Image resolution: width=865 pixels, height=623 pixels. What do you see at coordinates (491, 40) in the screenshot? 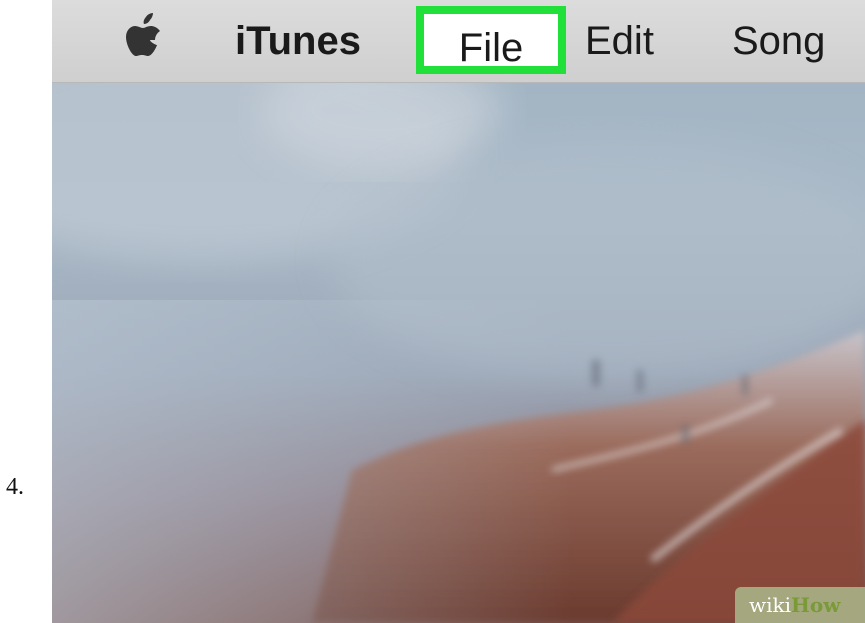
I see `menu-file: File` at bounding box center [491, 40].